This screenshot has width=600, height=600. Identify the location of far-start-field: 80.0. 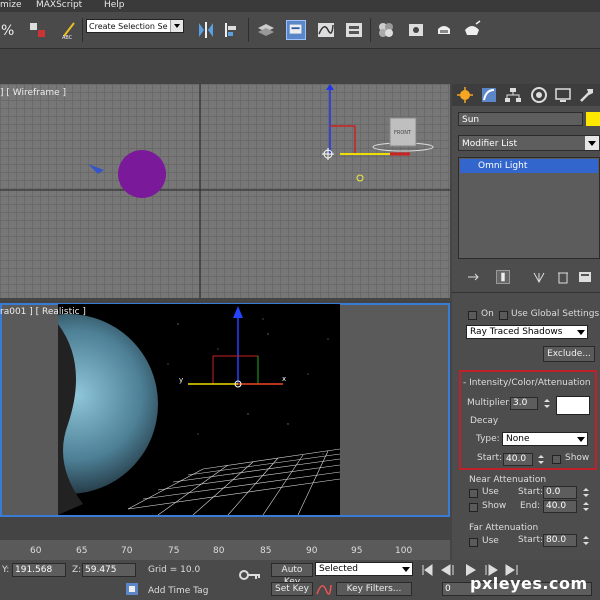
(560, 540).